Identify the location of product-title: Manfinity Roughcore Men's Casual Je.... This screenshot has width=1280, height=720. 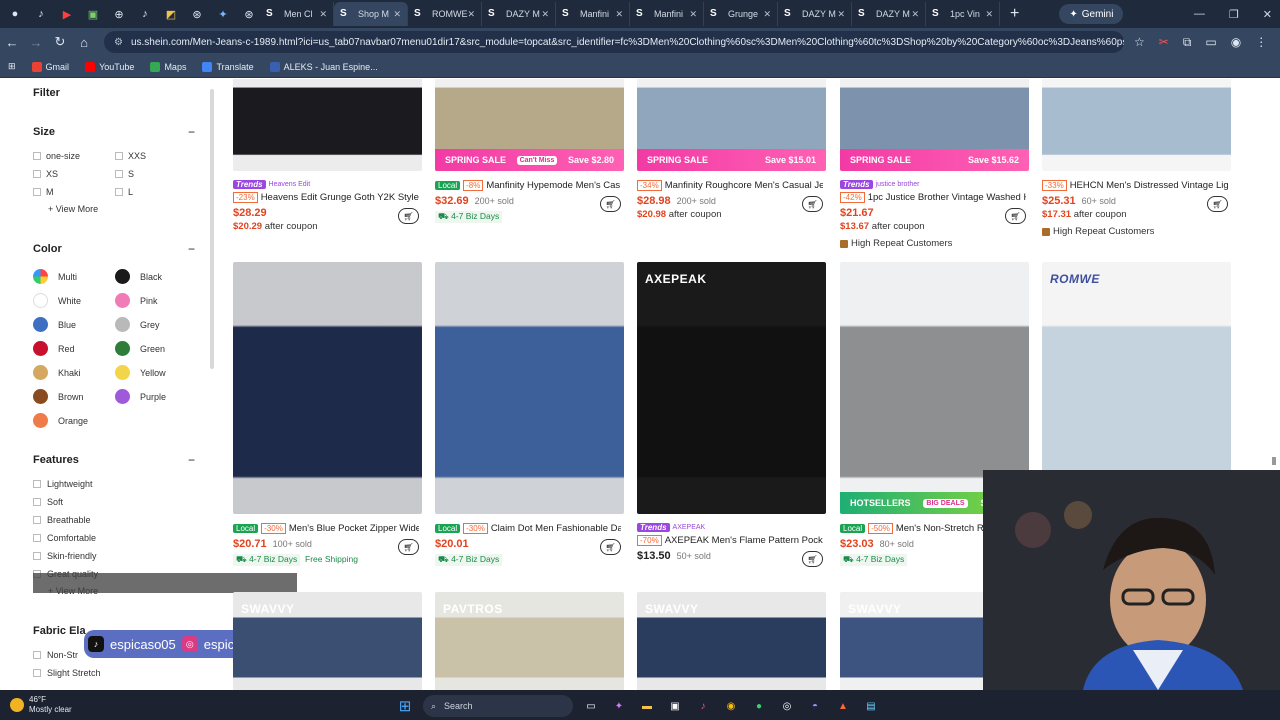
(744, 185).